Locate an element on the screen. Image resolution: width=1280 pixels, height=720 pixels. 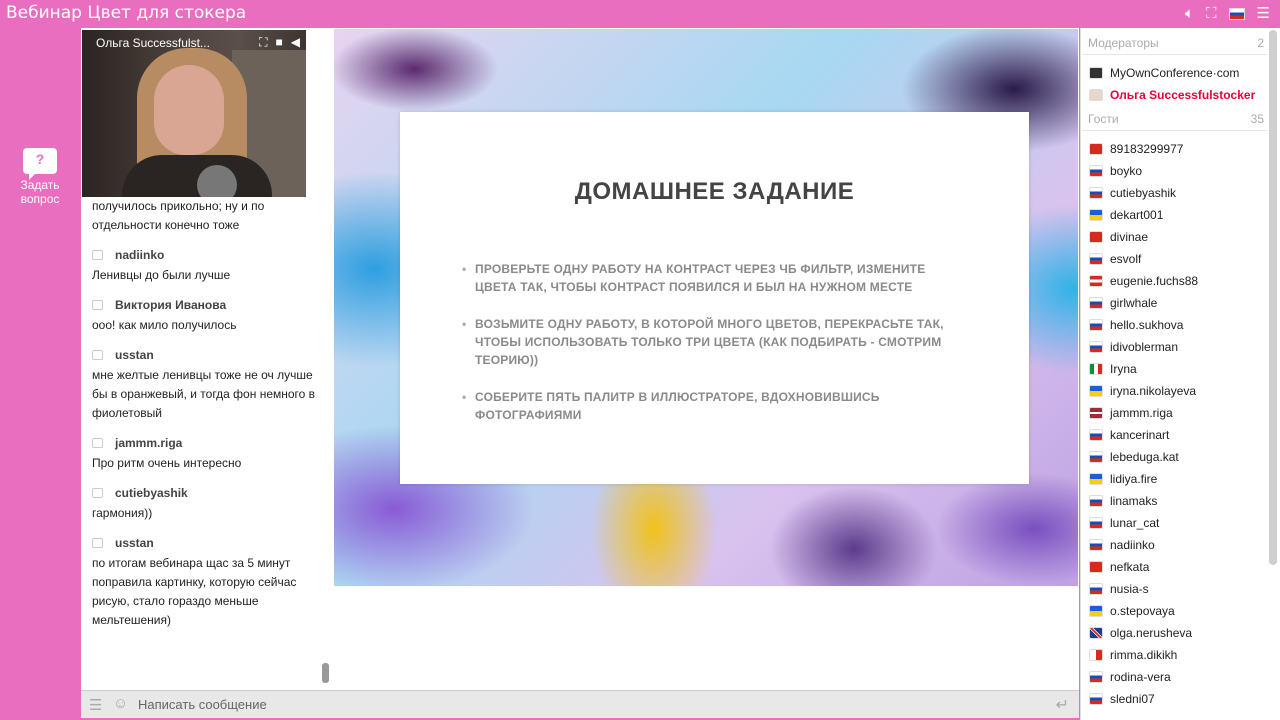
guest-item: 89183299977 is located at coordinates (1136, 149).